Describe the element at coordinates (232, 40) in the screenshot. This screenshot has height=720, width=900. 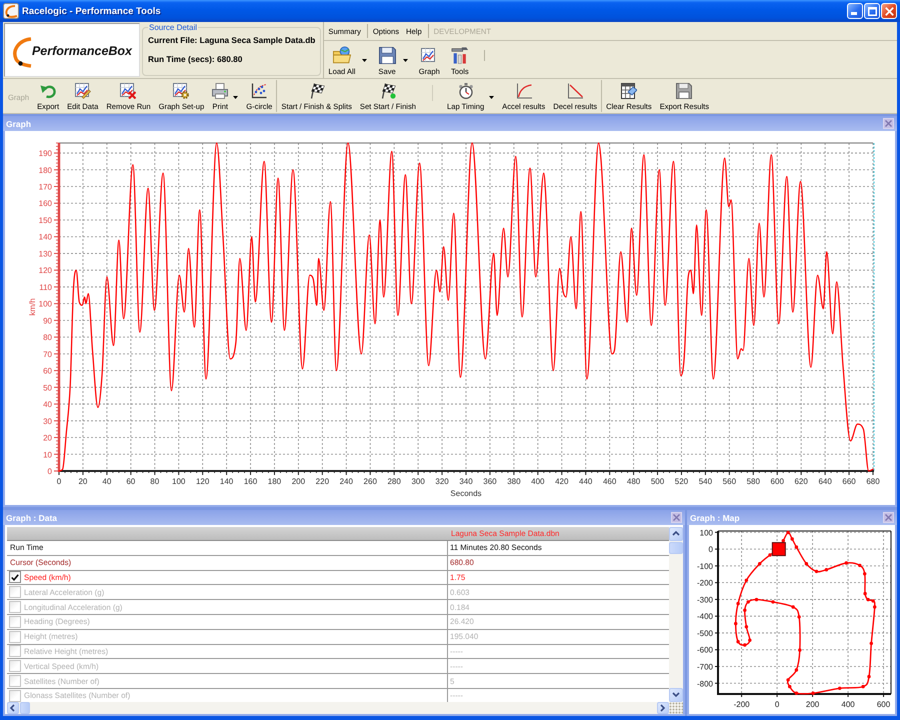
I see `source-detail-text: Current File: Laguna Seca Sample Data.db` at that location.